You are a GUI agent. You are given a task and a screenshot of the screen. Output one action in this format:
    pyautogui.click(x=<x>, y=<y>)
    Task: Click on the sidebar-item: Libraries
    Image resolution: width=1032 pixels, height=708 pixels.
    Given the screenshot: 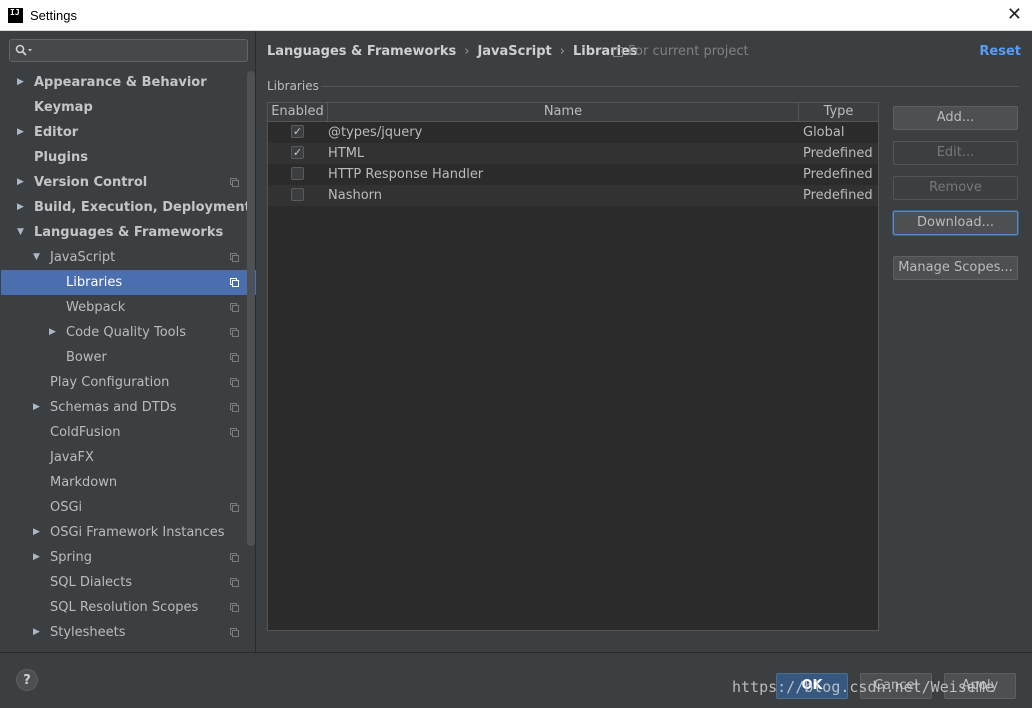 What is the action you would take?
    pyautogui.click(x=128, y=282)
    